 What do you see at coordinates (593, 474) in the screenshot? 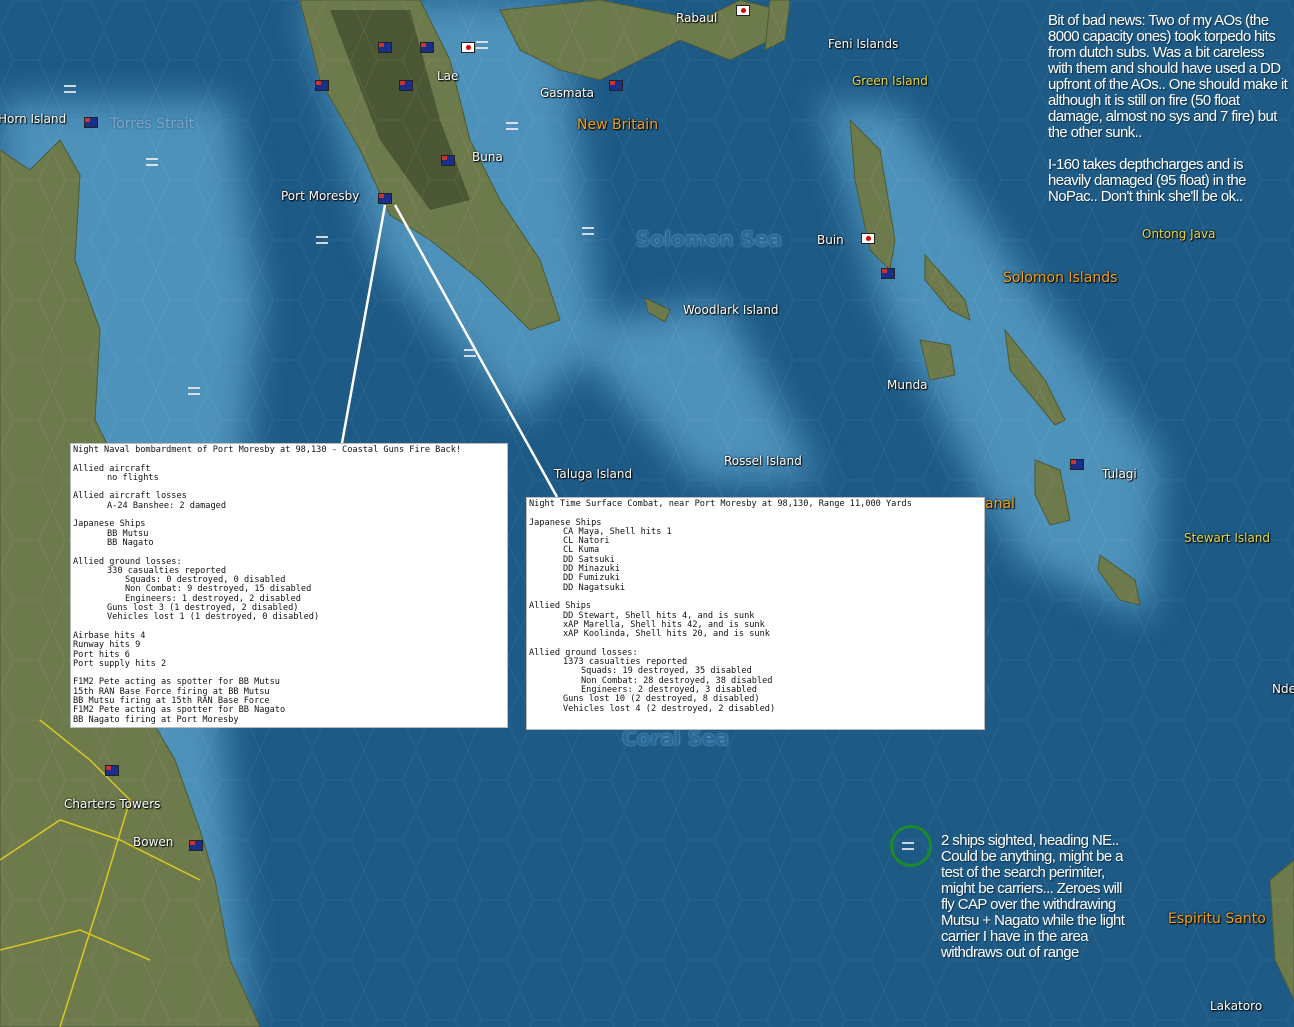
I see `map-label-taluga-island: Taluga Island` at bounding box center [593, 474].